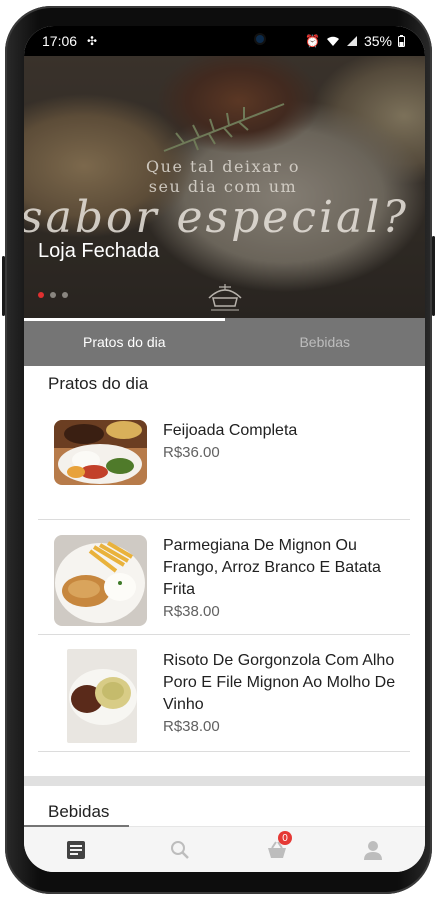 The height and width of the screenshot is (900, 439). Describe the element at coordinates (224, 781) in the screenshot. I see `section-divider` at that location.